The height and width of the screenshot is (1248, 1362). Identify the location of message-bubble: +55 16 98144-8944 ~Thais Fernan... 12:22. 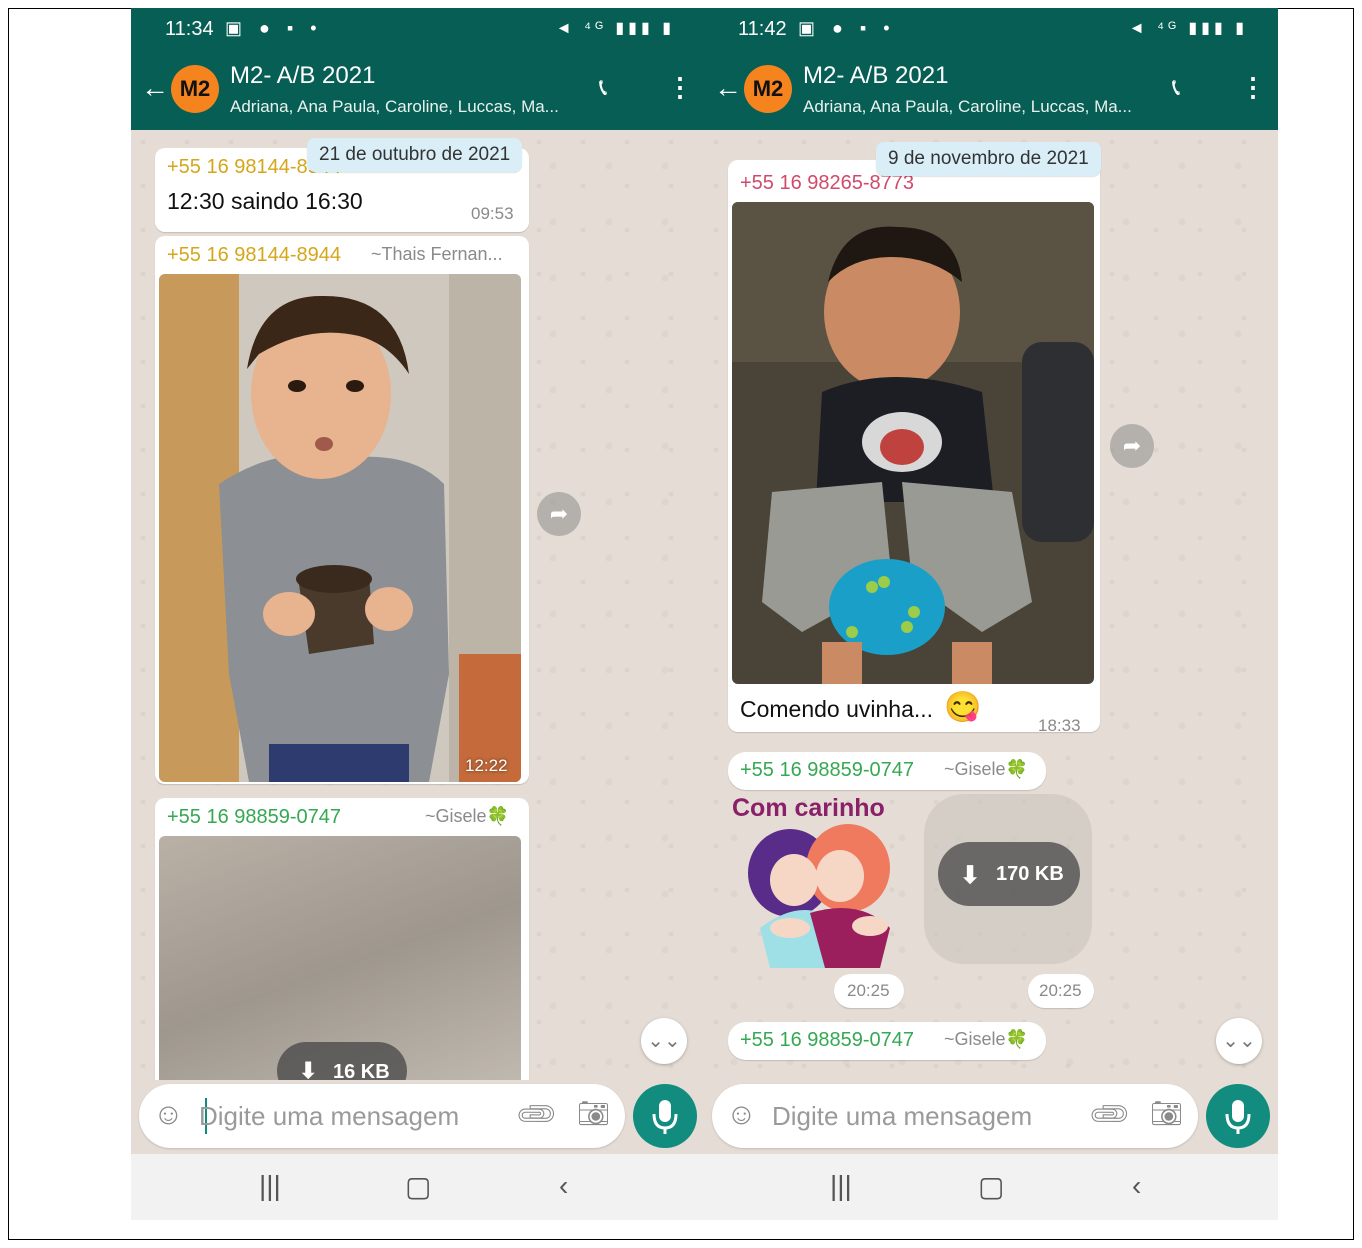
(342, 510).